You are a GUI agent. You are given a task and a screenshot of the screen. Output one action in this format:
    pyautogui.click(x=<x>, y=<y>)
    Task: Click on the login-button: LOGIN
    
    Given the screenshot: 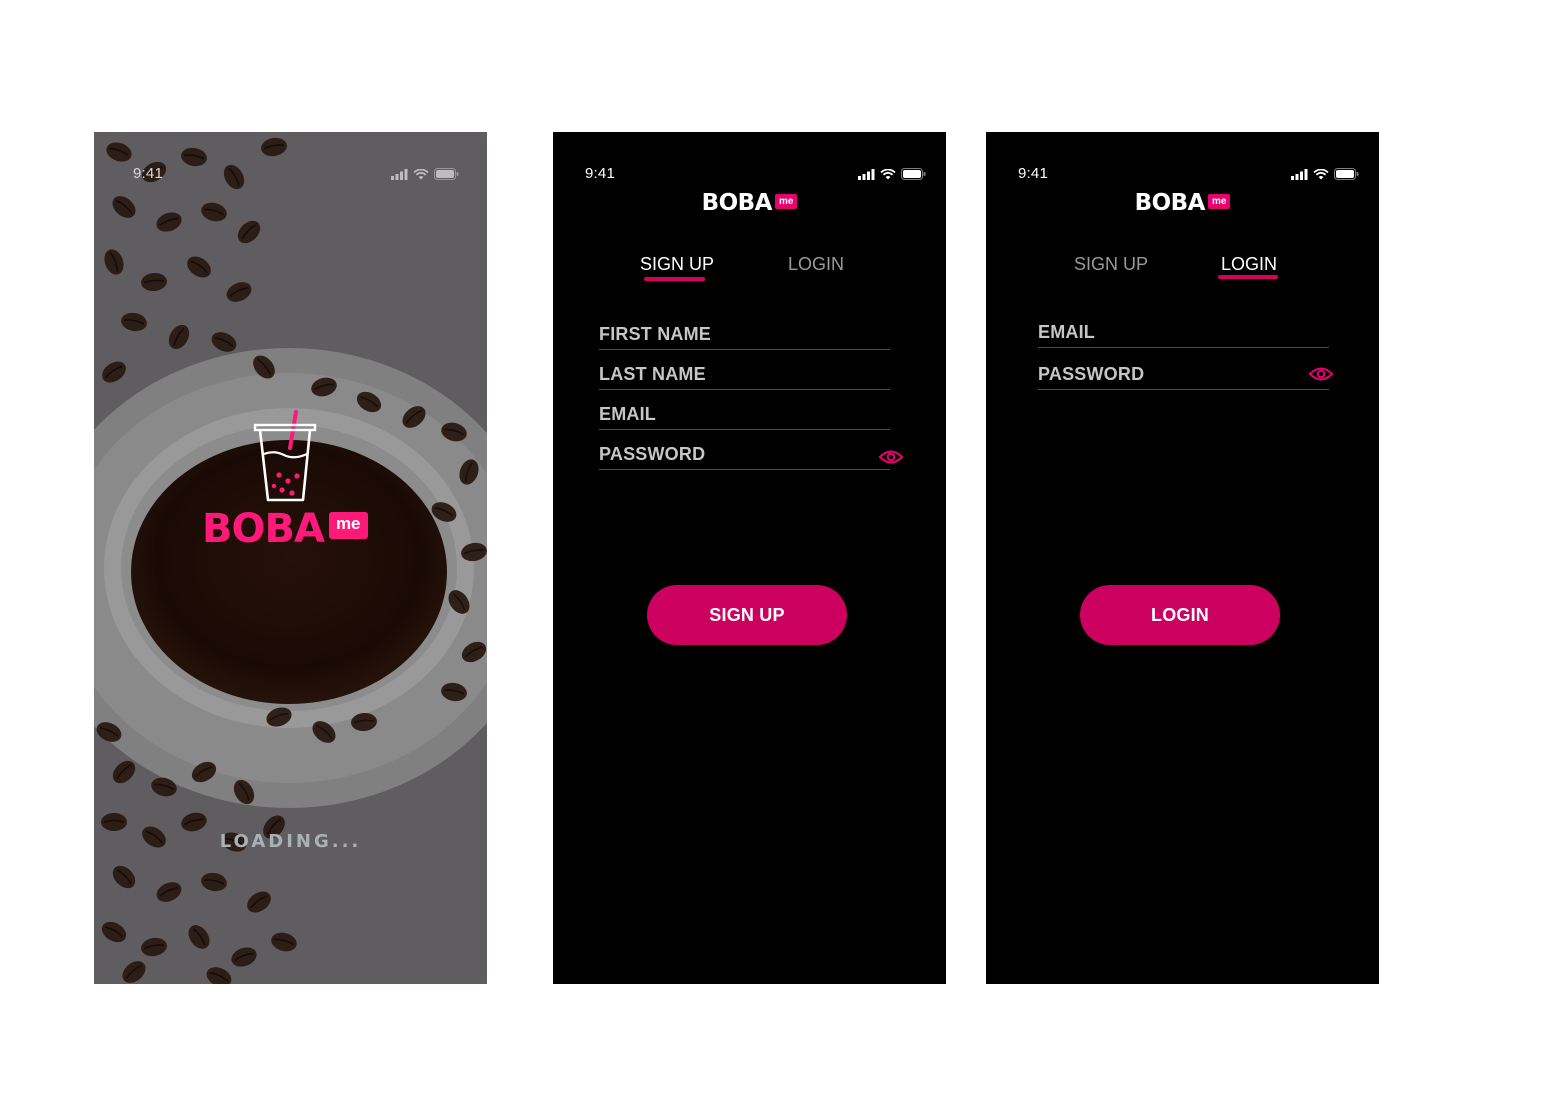 What is the action you would take?
    pyautogui.click(x=1180, y=615)
    